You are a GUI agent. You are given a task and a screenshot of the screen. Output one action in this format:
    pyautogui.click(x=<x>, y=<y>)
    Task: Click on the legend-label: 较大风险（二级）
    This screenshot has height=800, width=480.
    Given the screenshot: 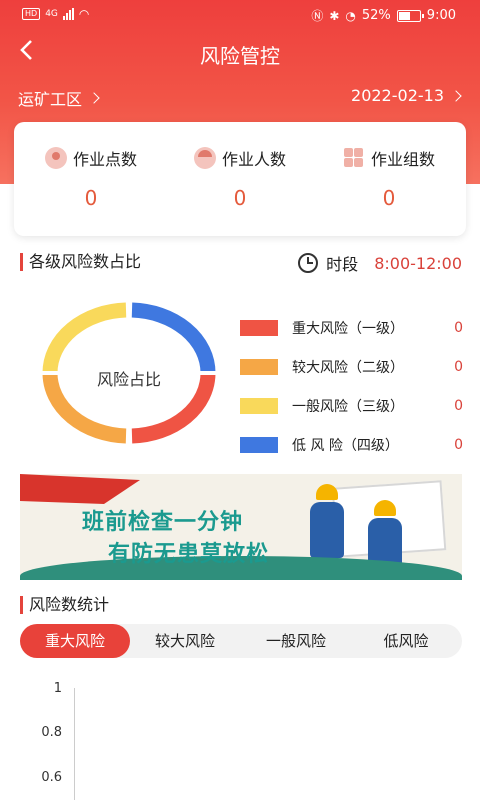 What is the action you would take?
    pyautogui.click(x=348, y=367)
    